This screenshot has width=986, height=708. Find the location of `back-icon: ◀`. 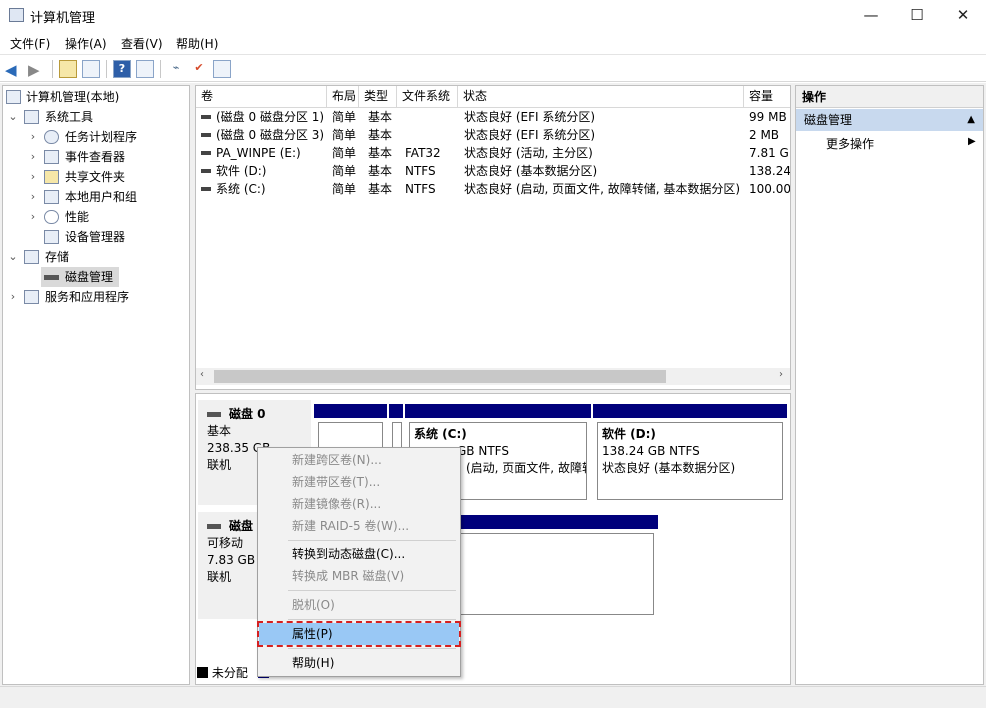

back-icon: ◀ is located at coordinates (11, 70).